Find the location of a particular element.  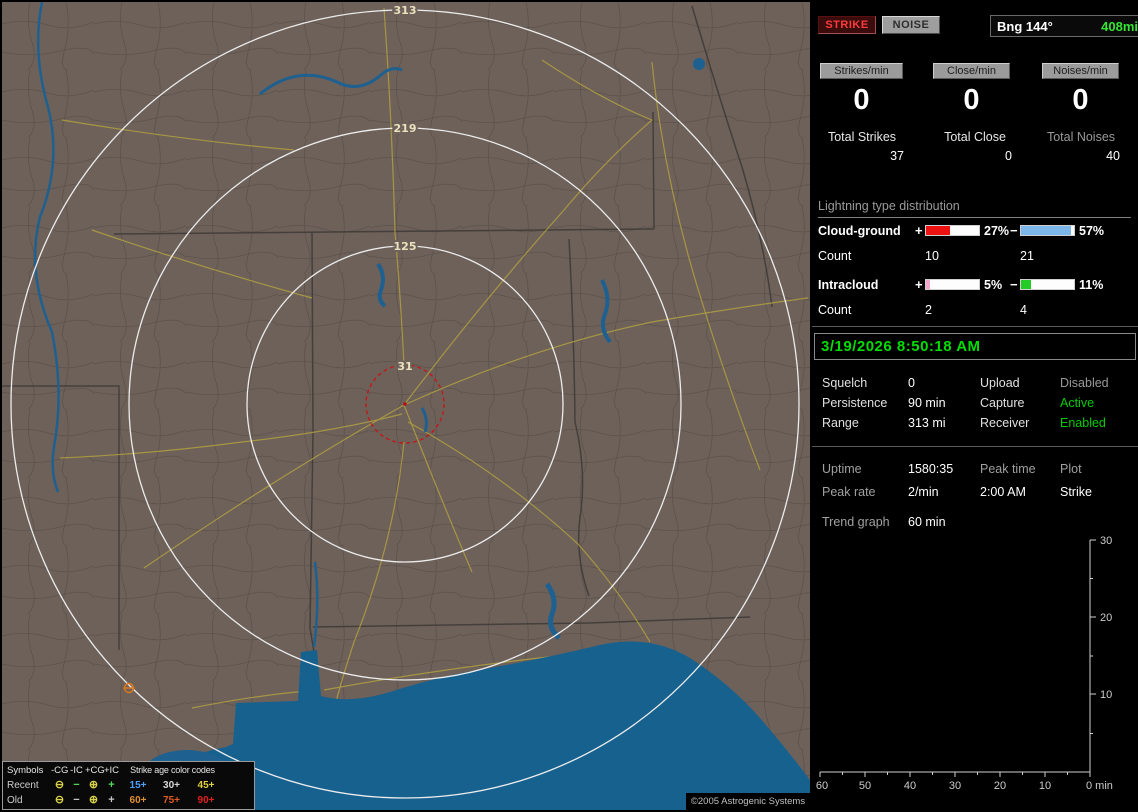

peak-rate-label: Peak rate is located at coordinates (849, 492).